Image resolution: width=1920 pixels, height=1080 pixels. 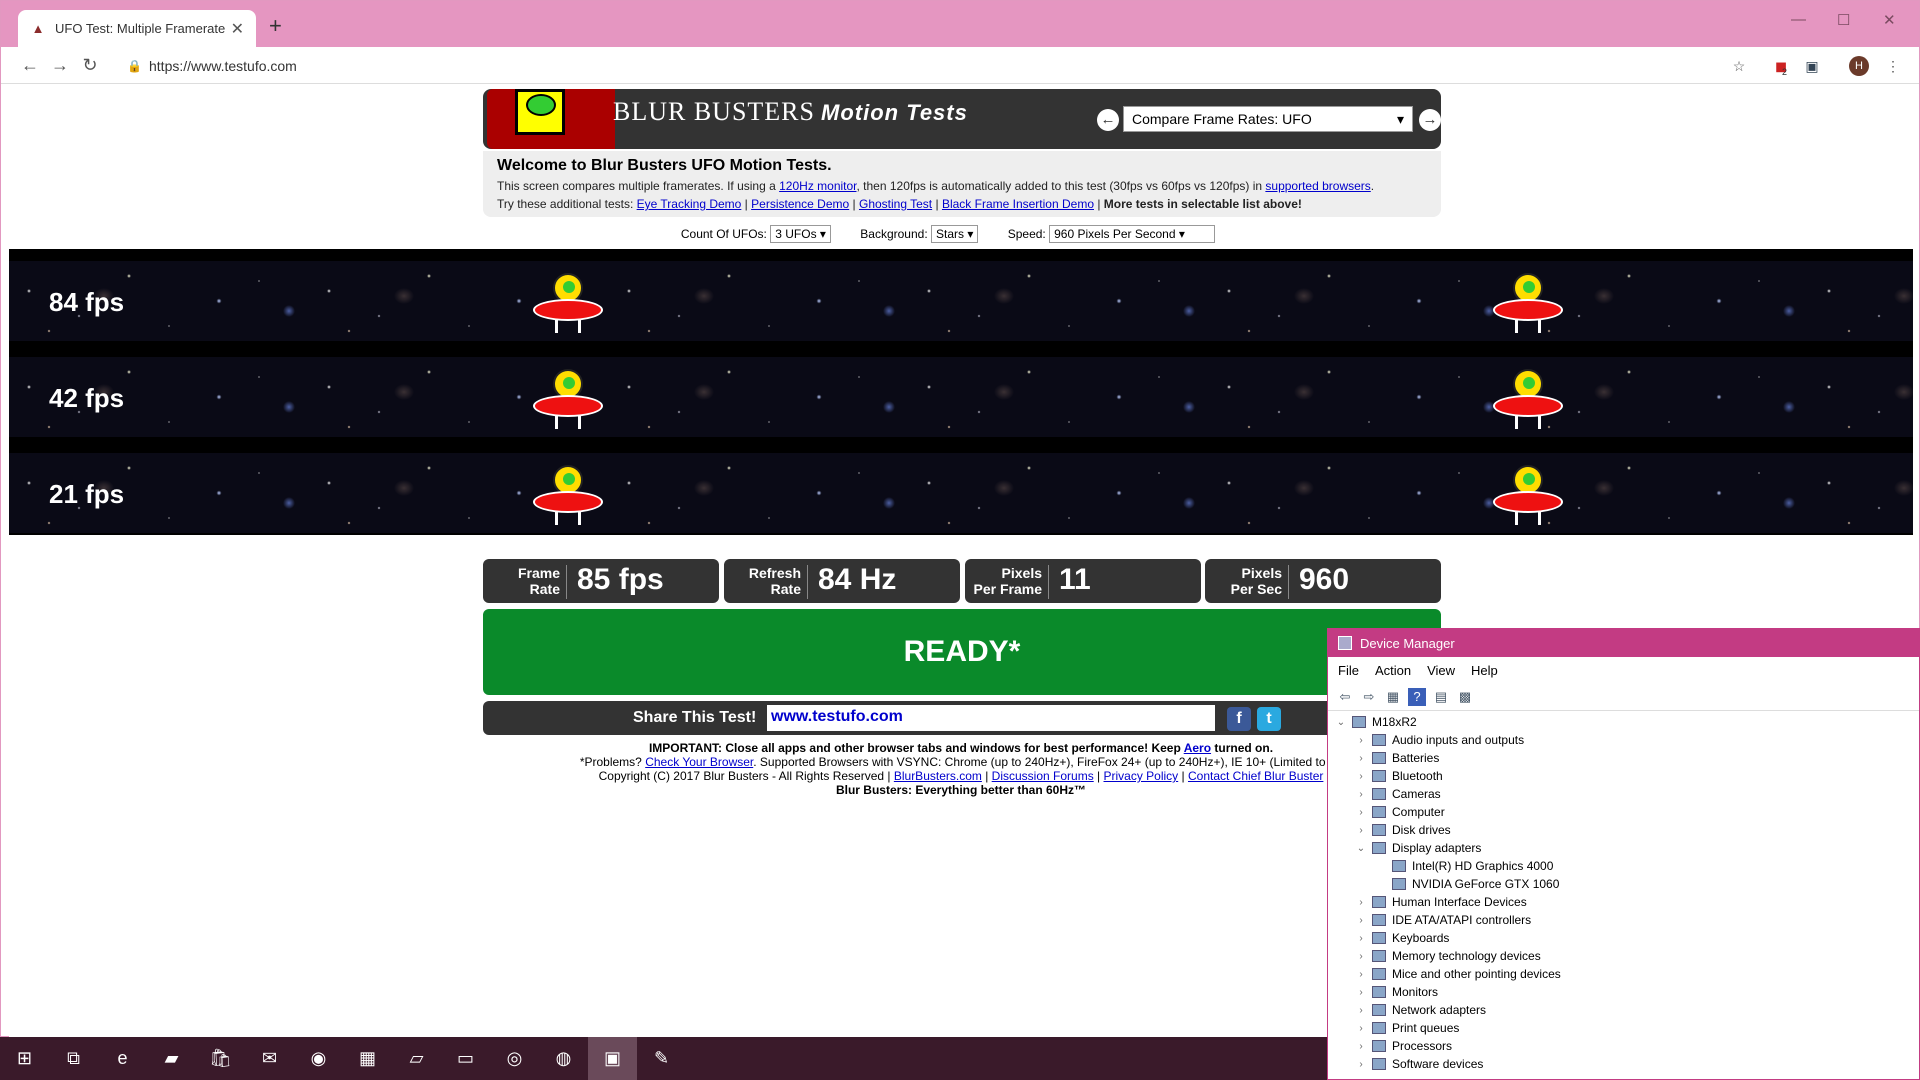 I want to click on menu-view: View, so click(x=1441, y=670).